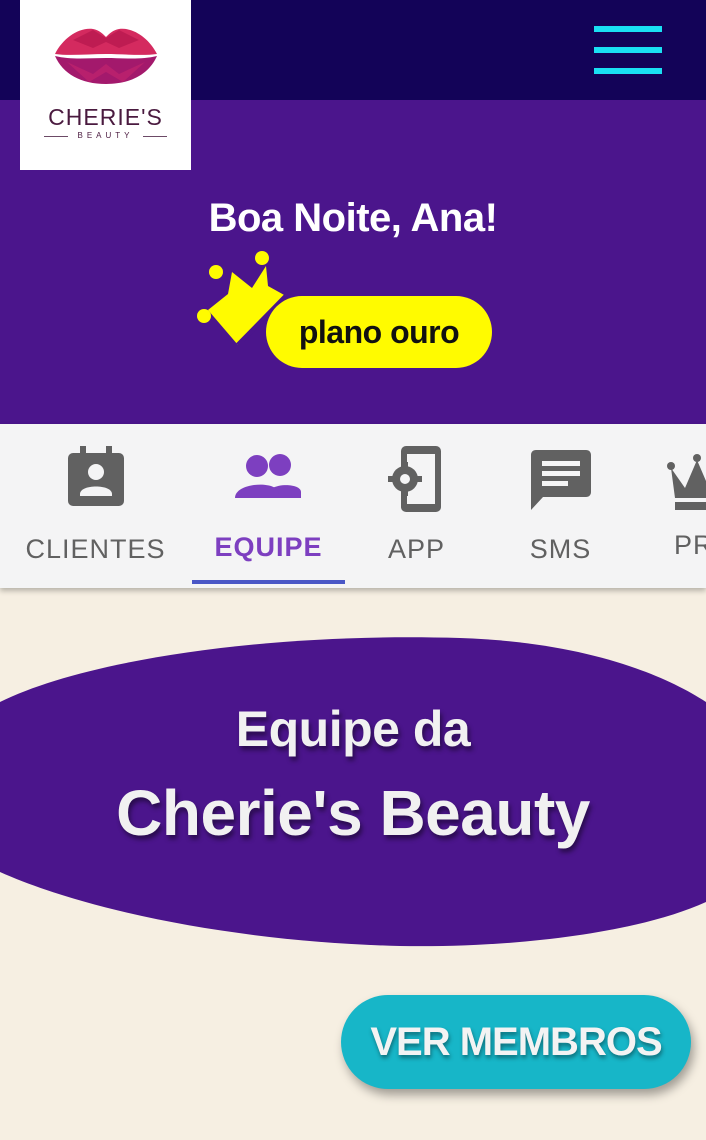 The height and width of the screenshot is (1140, 706). I want to click on tab-equipe: EQUIPE, so click(268, 506).